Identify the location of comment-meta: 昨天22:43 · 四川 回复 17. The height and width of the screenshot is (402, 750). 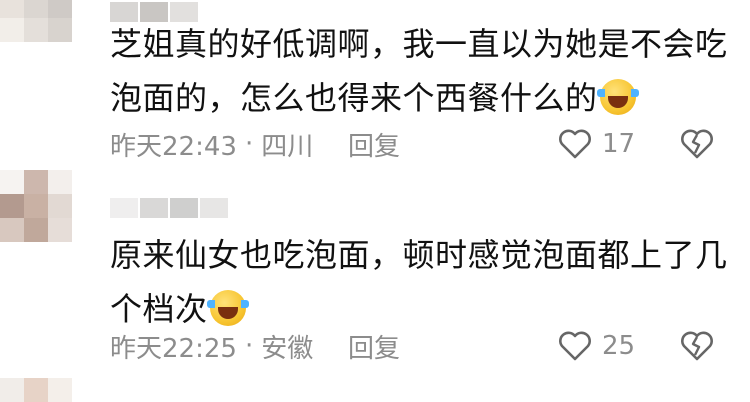
(430, 144).